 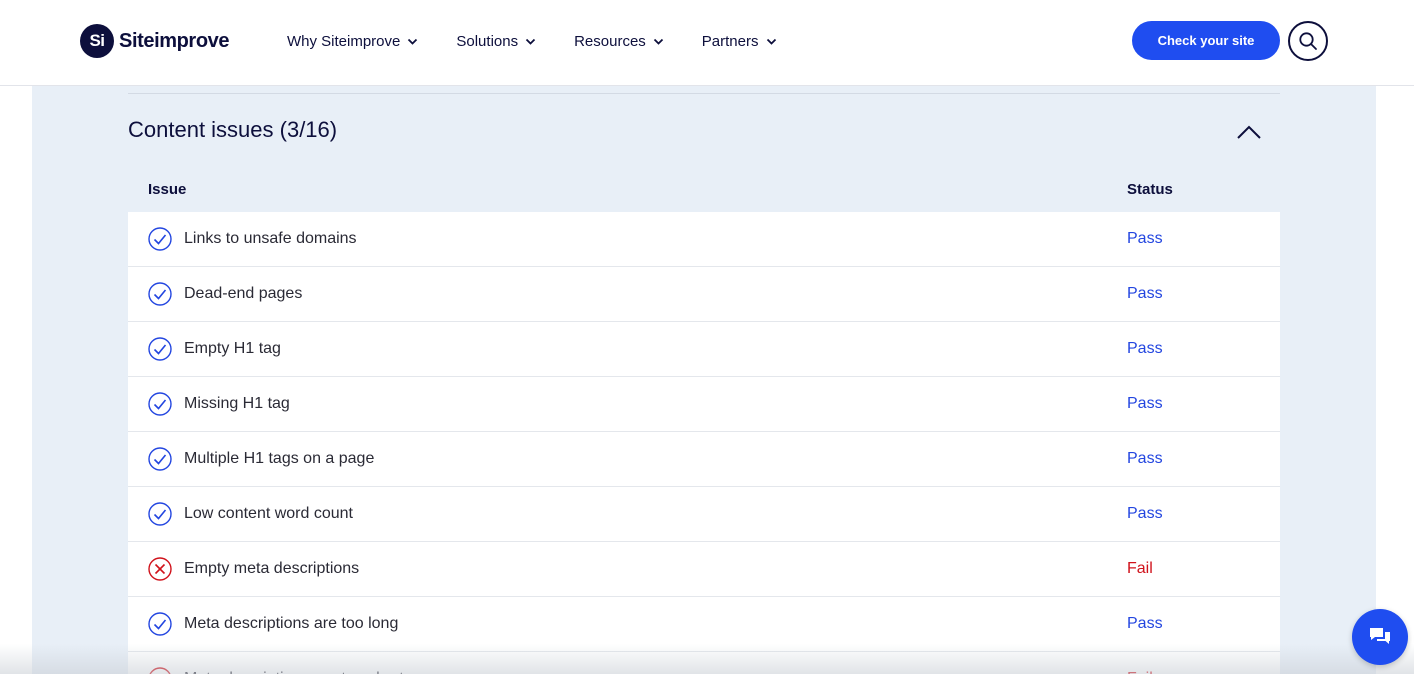 I want to click on issue-name: Links to unsafe domains, so click(x=270, y=238).